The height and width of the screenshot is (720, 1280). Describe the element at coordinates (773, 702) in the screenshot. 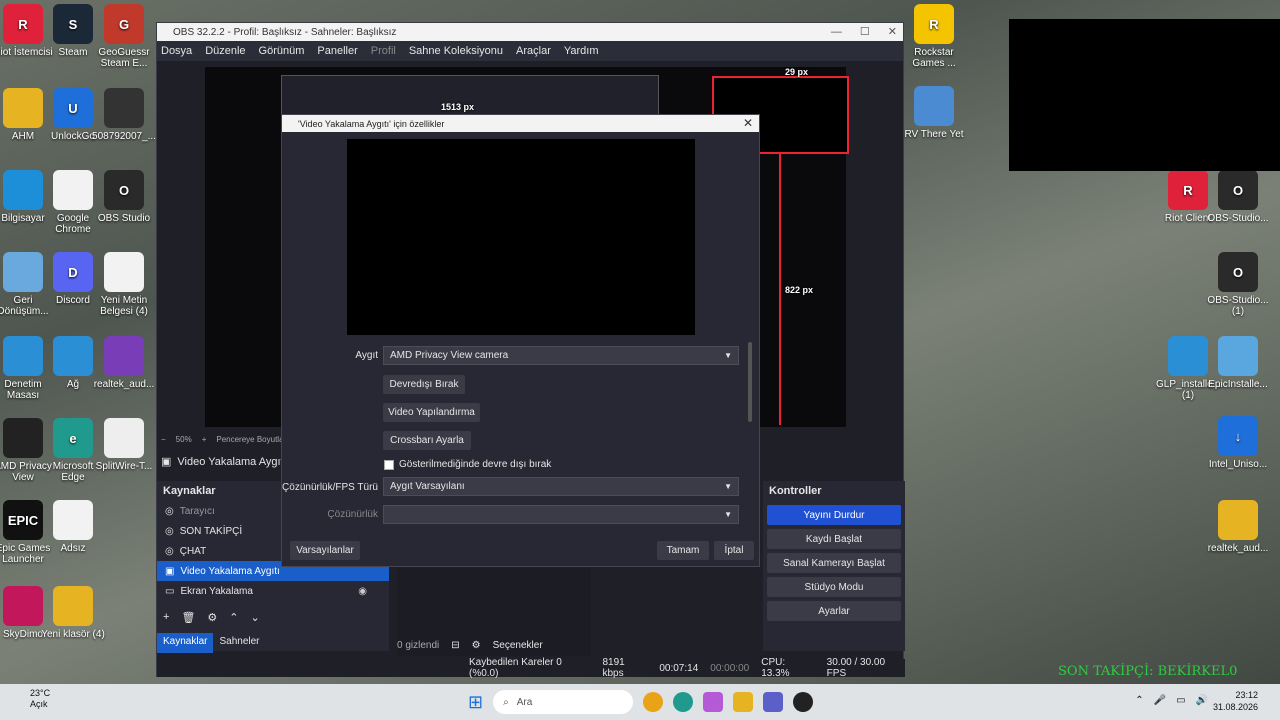

I see `teams-icon` at that location.